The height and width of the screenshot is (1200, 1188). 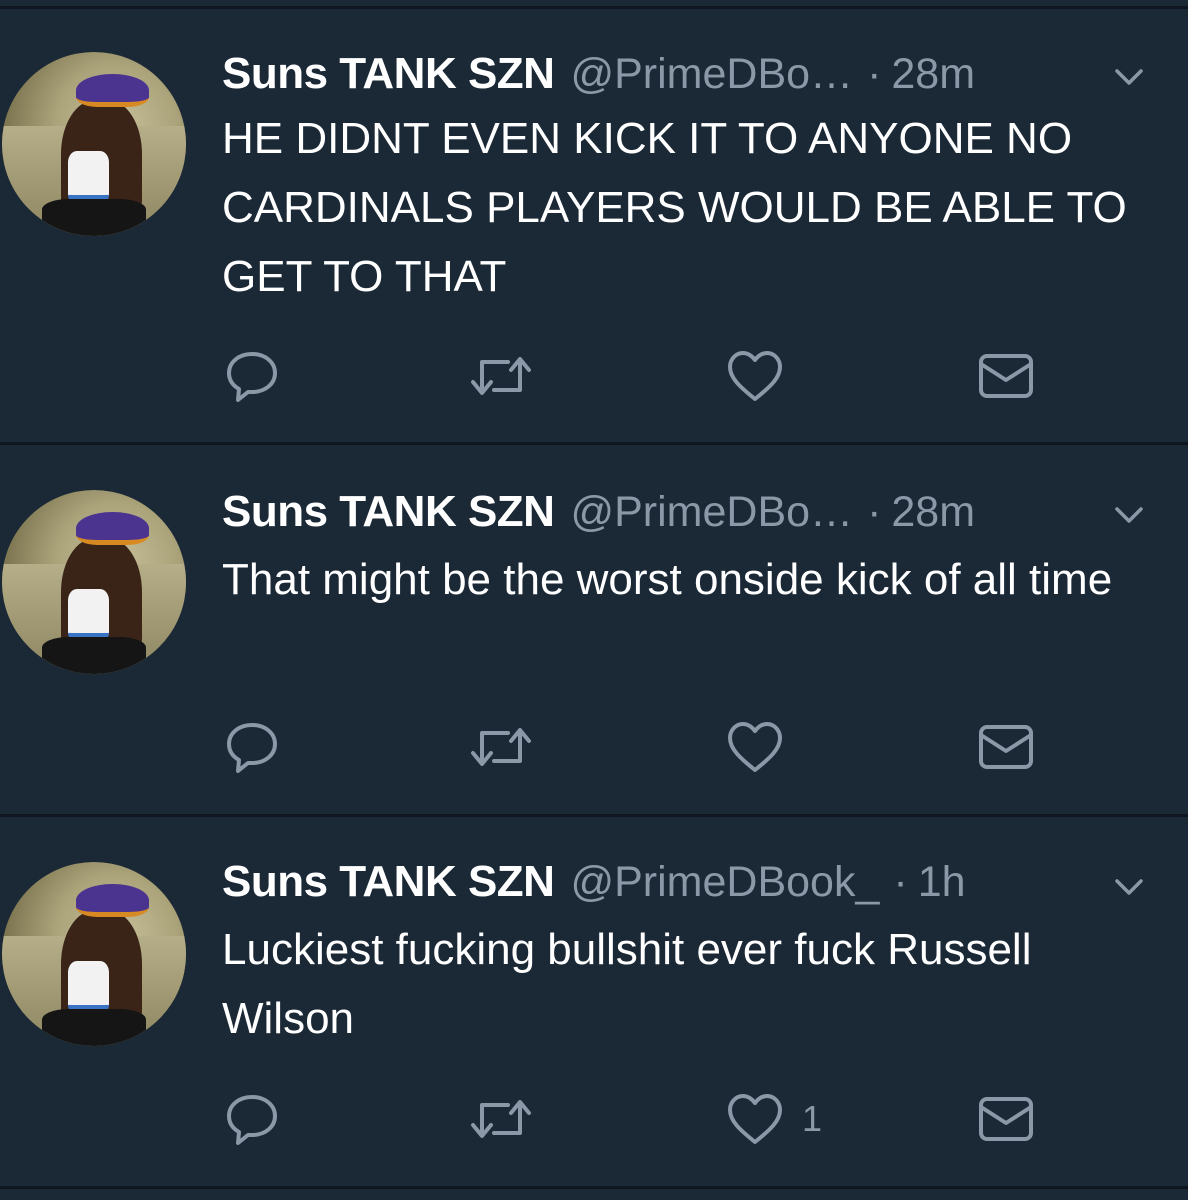 I want to click on like-button: 1, so click(x=774, y=1119).